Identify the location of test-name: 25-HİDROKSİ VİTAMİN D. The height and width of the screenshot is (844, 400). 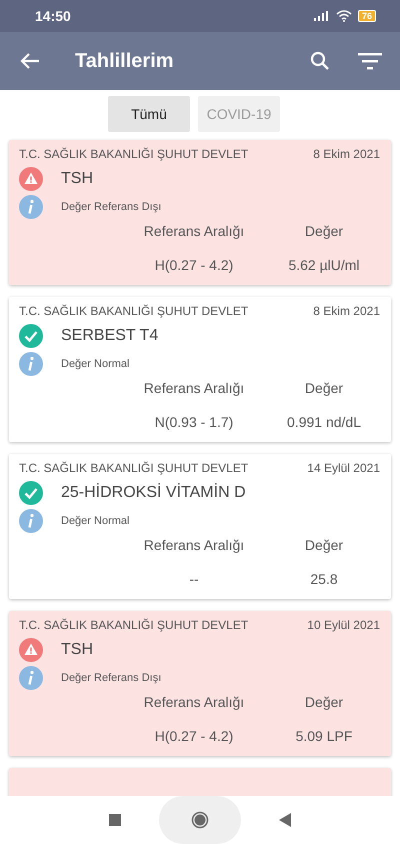
(153, 493).